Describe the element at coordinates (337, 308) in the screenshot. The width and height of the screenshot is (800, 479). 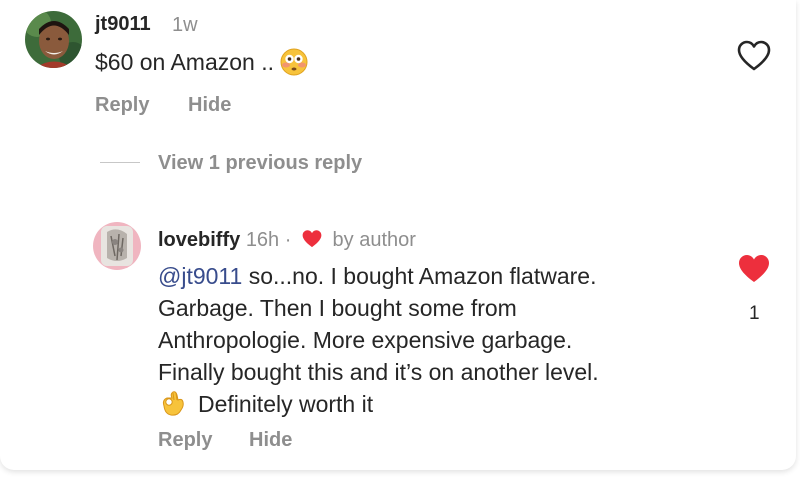
I see `reply-text-line: Garbage. Then I bought some from` at that location.